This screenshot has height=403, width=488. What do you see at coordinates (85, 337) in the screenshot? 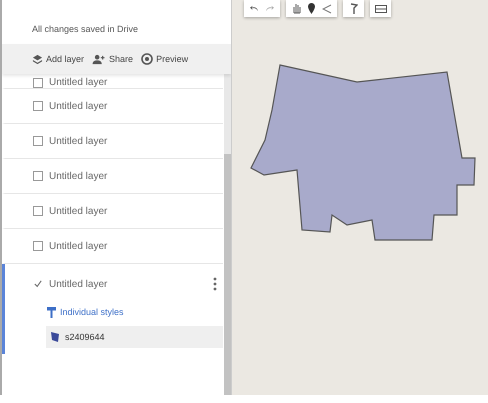
I see `feature-name: s2409644` at bounding box center [85, 337].